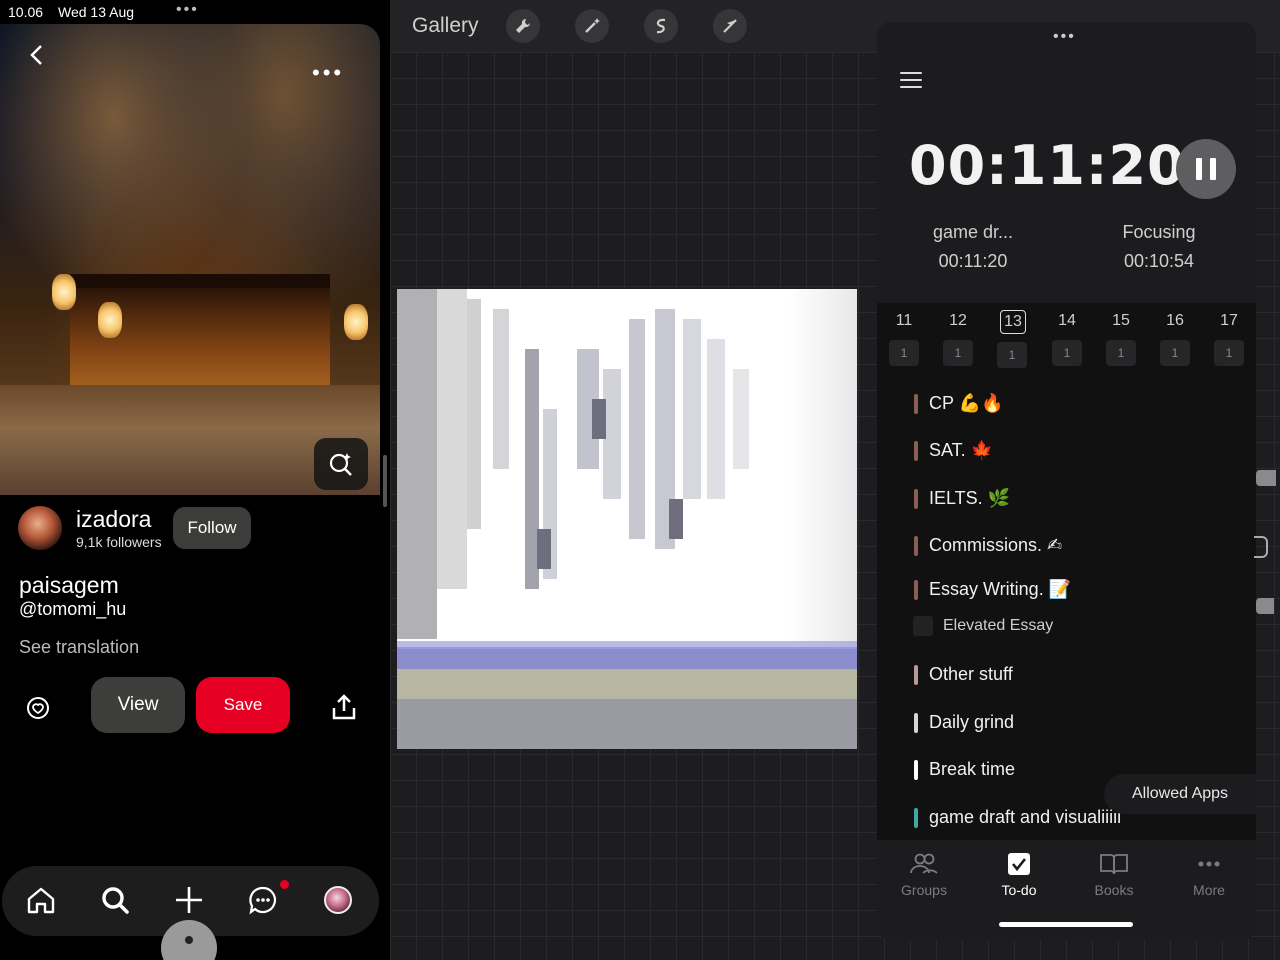  Describe the element at coordinates (116, 901) in the screenshot. I see `search-icon` at that location.